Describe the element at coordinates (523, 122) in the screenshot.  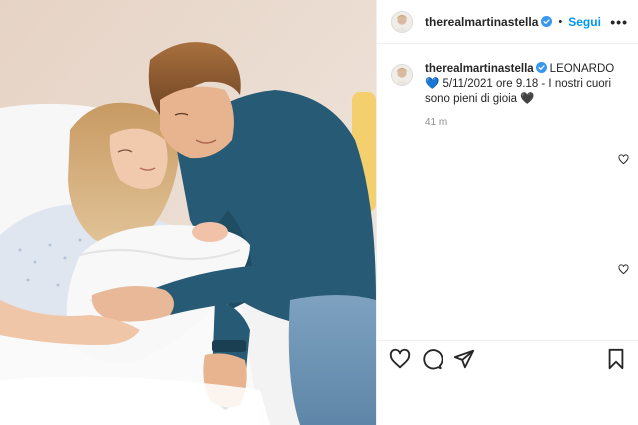
I see `post-time: 41 m` at that location.